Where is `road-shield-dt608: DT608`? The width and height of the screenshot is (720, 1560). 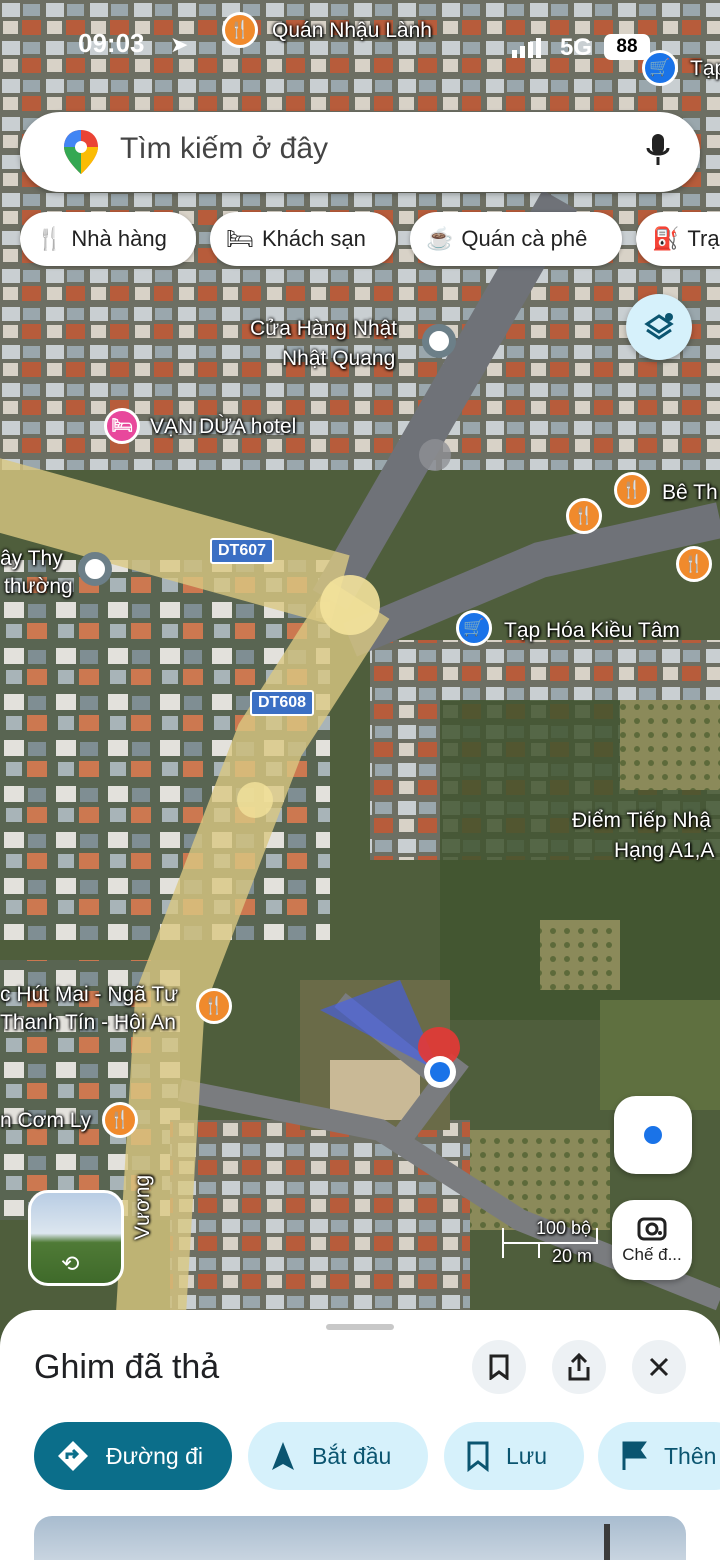
road-shield-dt608: DT608 is located at coordinates (282, 703).